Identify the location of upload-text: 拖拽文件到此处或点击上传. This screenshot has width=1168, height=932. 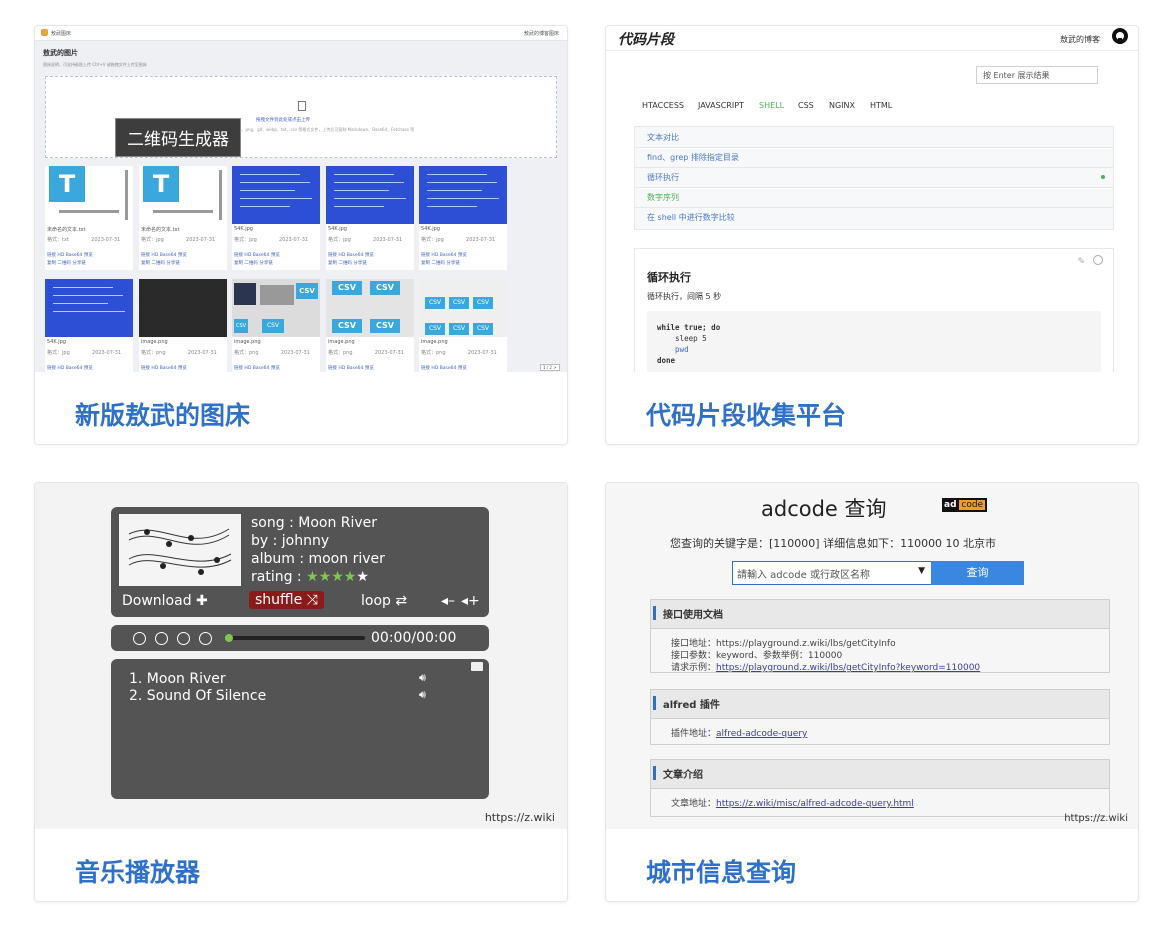
(283, 120).